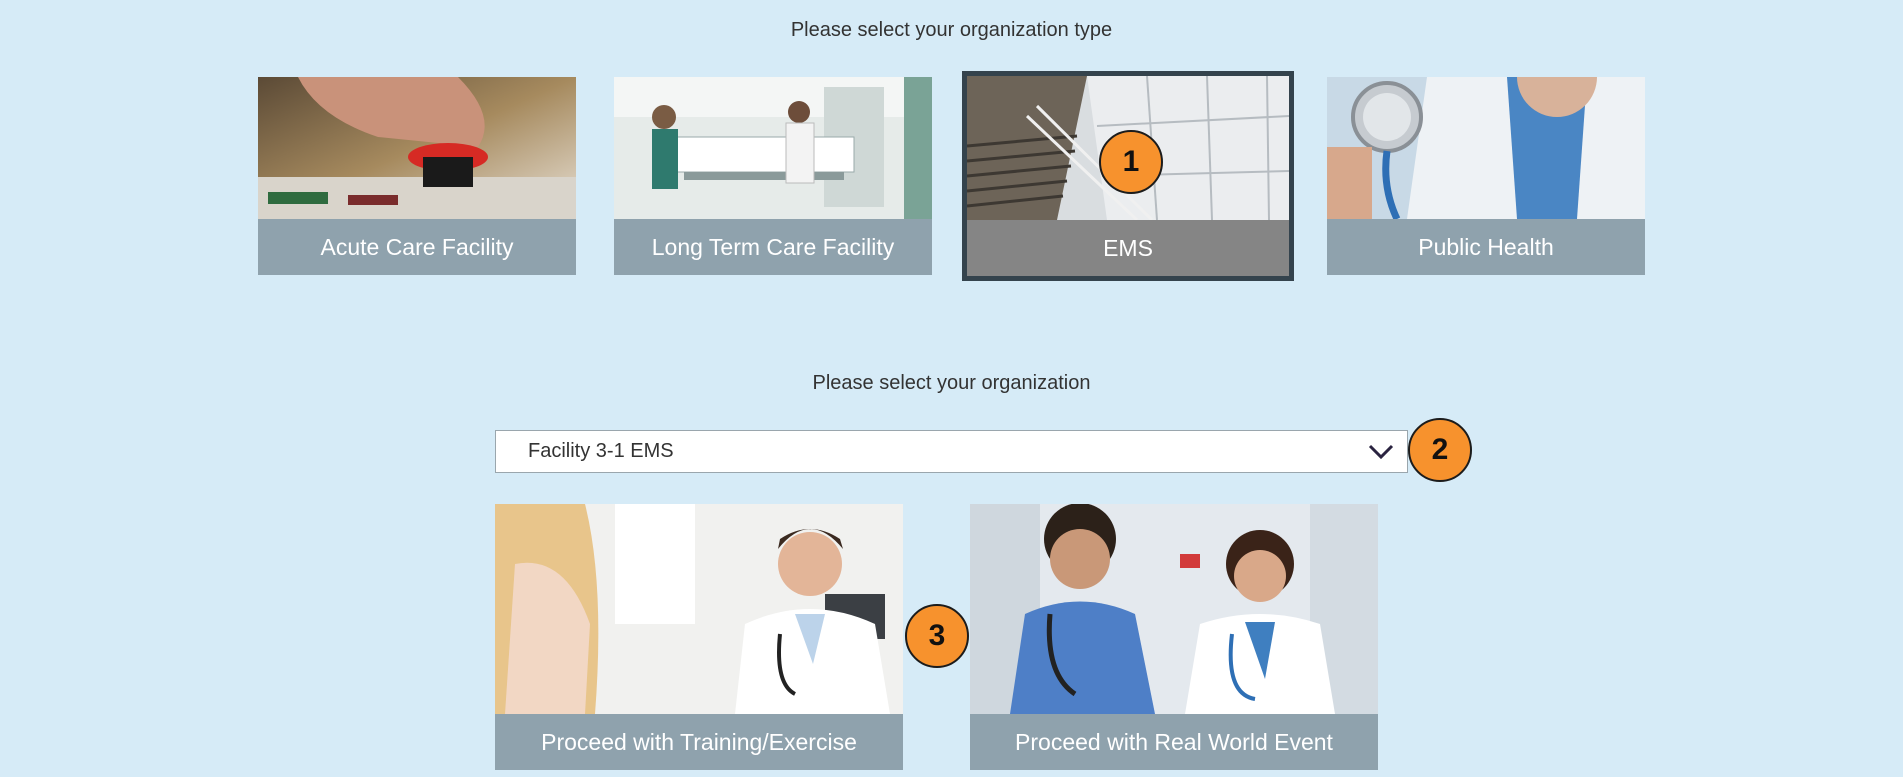 Image resolution: width=1903 pixels, height=777 pixels. What do you see at coordinates (1486, 148) in the screenshot?
I see `public-health-image` at bounding box center [1486, 148].